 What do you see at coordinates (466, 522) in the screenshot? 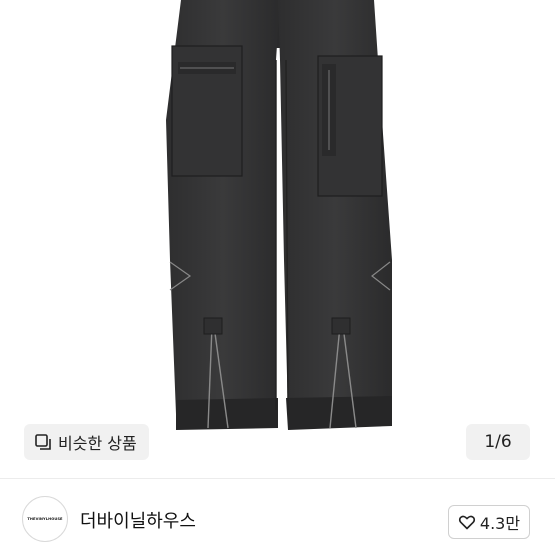
I see `heart-icon` at bounding box center [466, 522].